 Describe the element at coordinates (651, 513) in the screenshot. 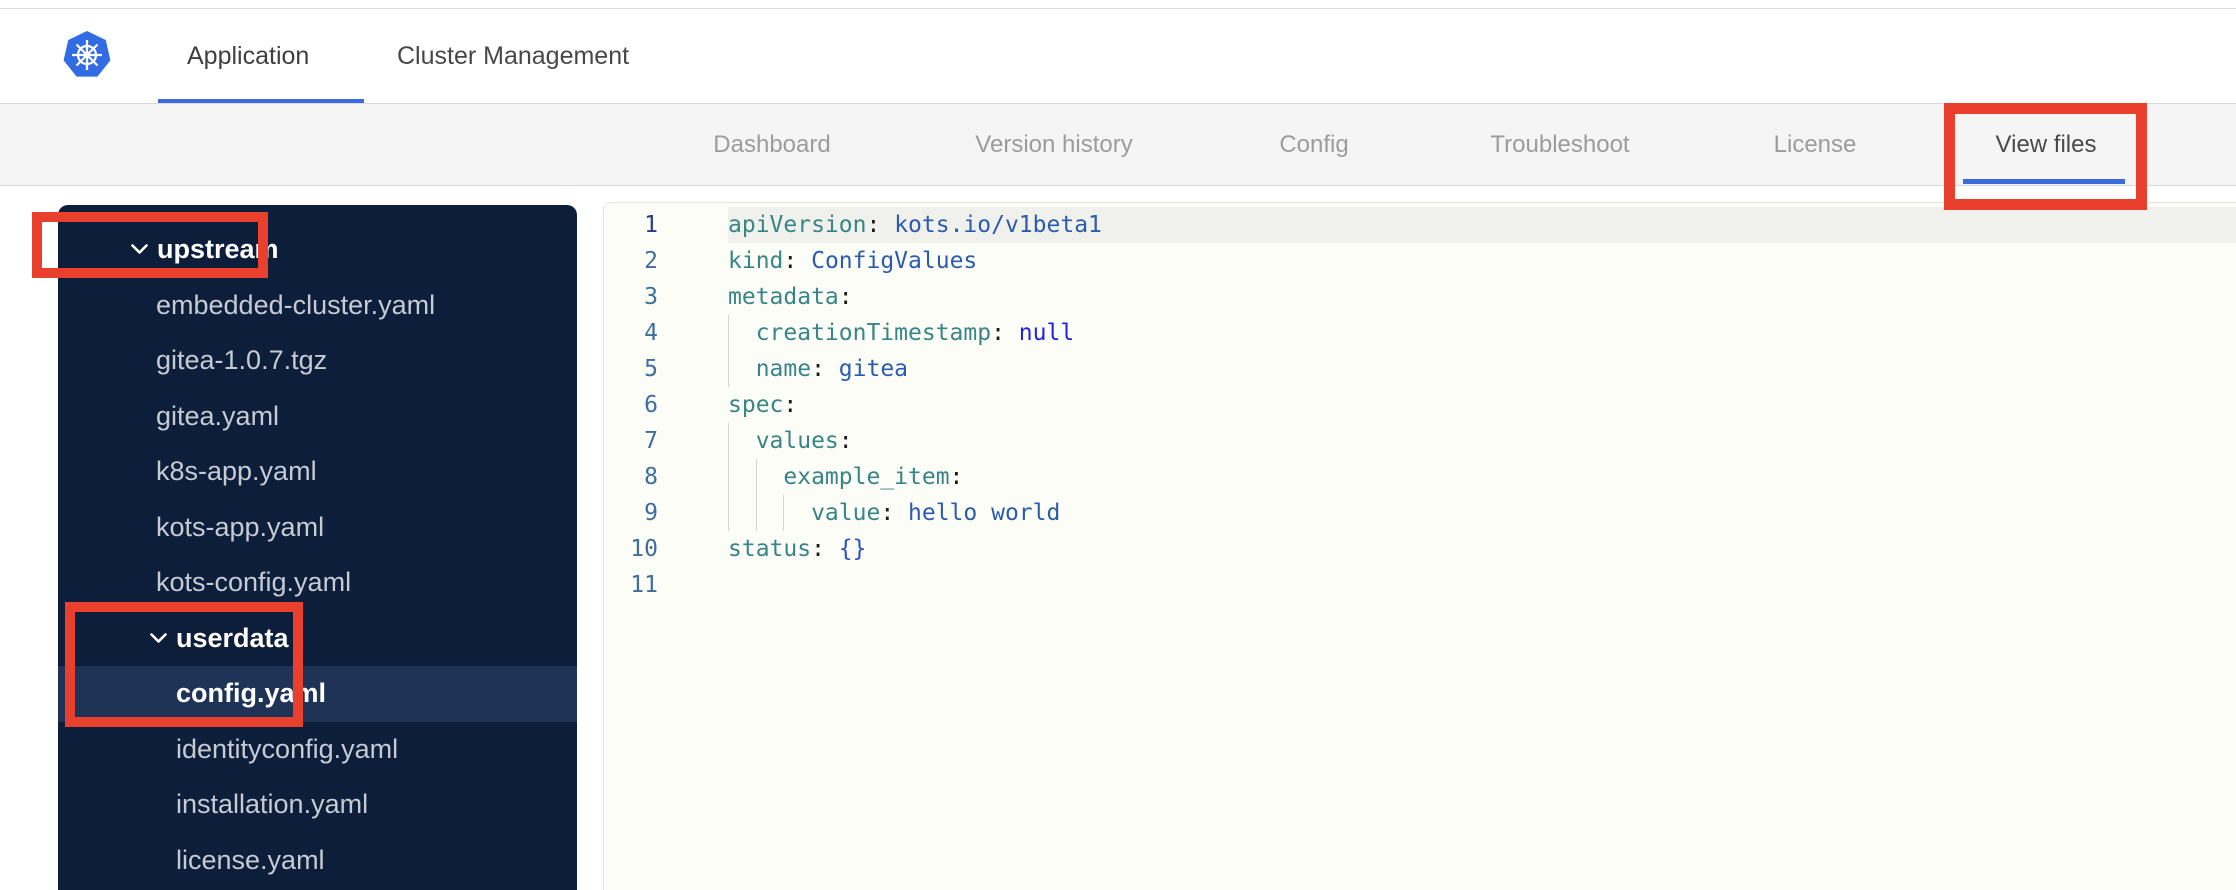

I see `line-number: 9` at that location.